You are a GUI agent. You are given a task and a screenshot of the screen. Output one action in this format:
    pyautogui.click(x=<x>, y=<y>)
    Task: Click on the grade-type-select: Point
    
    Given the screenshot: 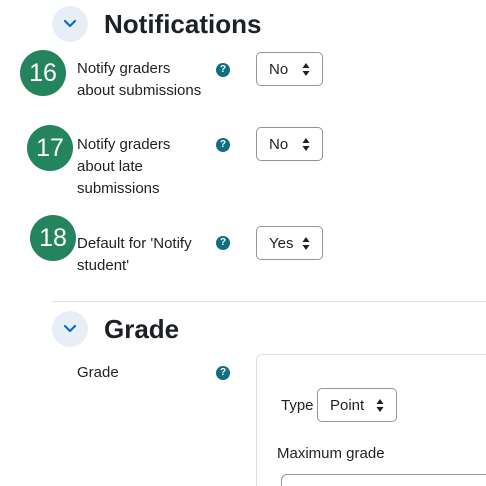 What is the action you would take?
    pyautogui.click(x=357, y=405)
    